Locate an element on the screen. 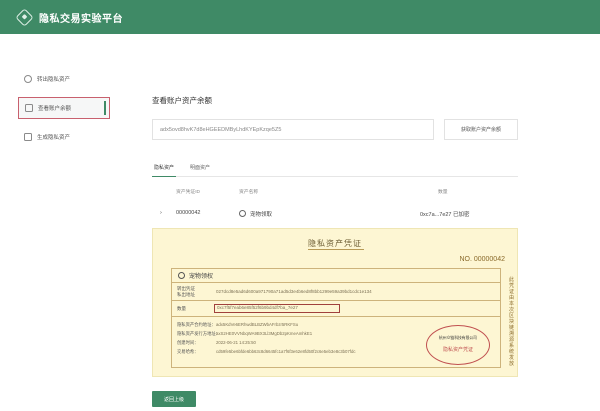 Image resolution: width=600 pixels, height=411 pixels. sidebar-item-label: 生成隐私资产 is located at coordinates (54, 138).